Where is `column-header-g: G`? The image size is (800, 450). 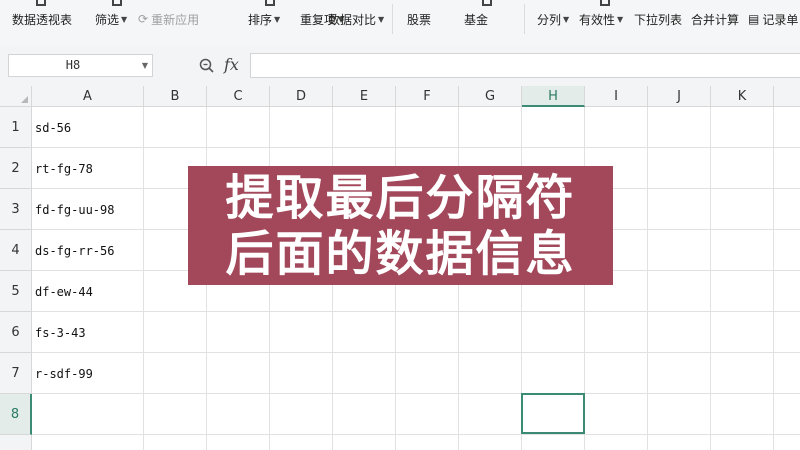
column-header-g: G is located at coordinates (490, 96).